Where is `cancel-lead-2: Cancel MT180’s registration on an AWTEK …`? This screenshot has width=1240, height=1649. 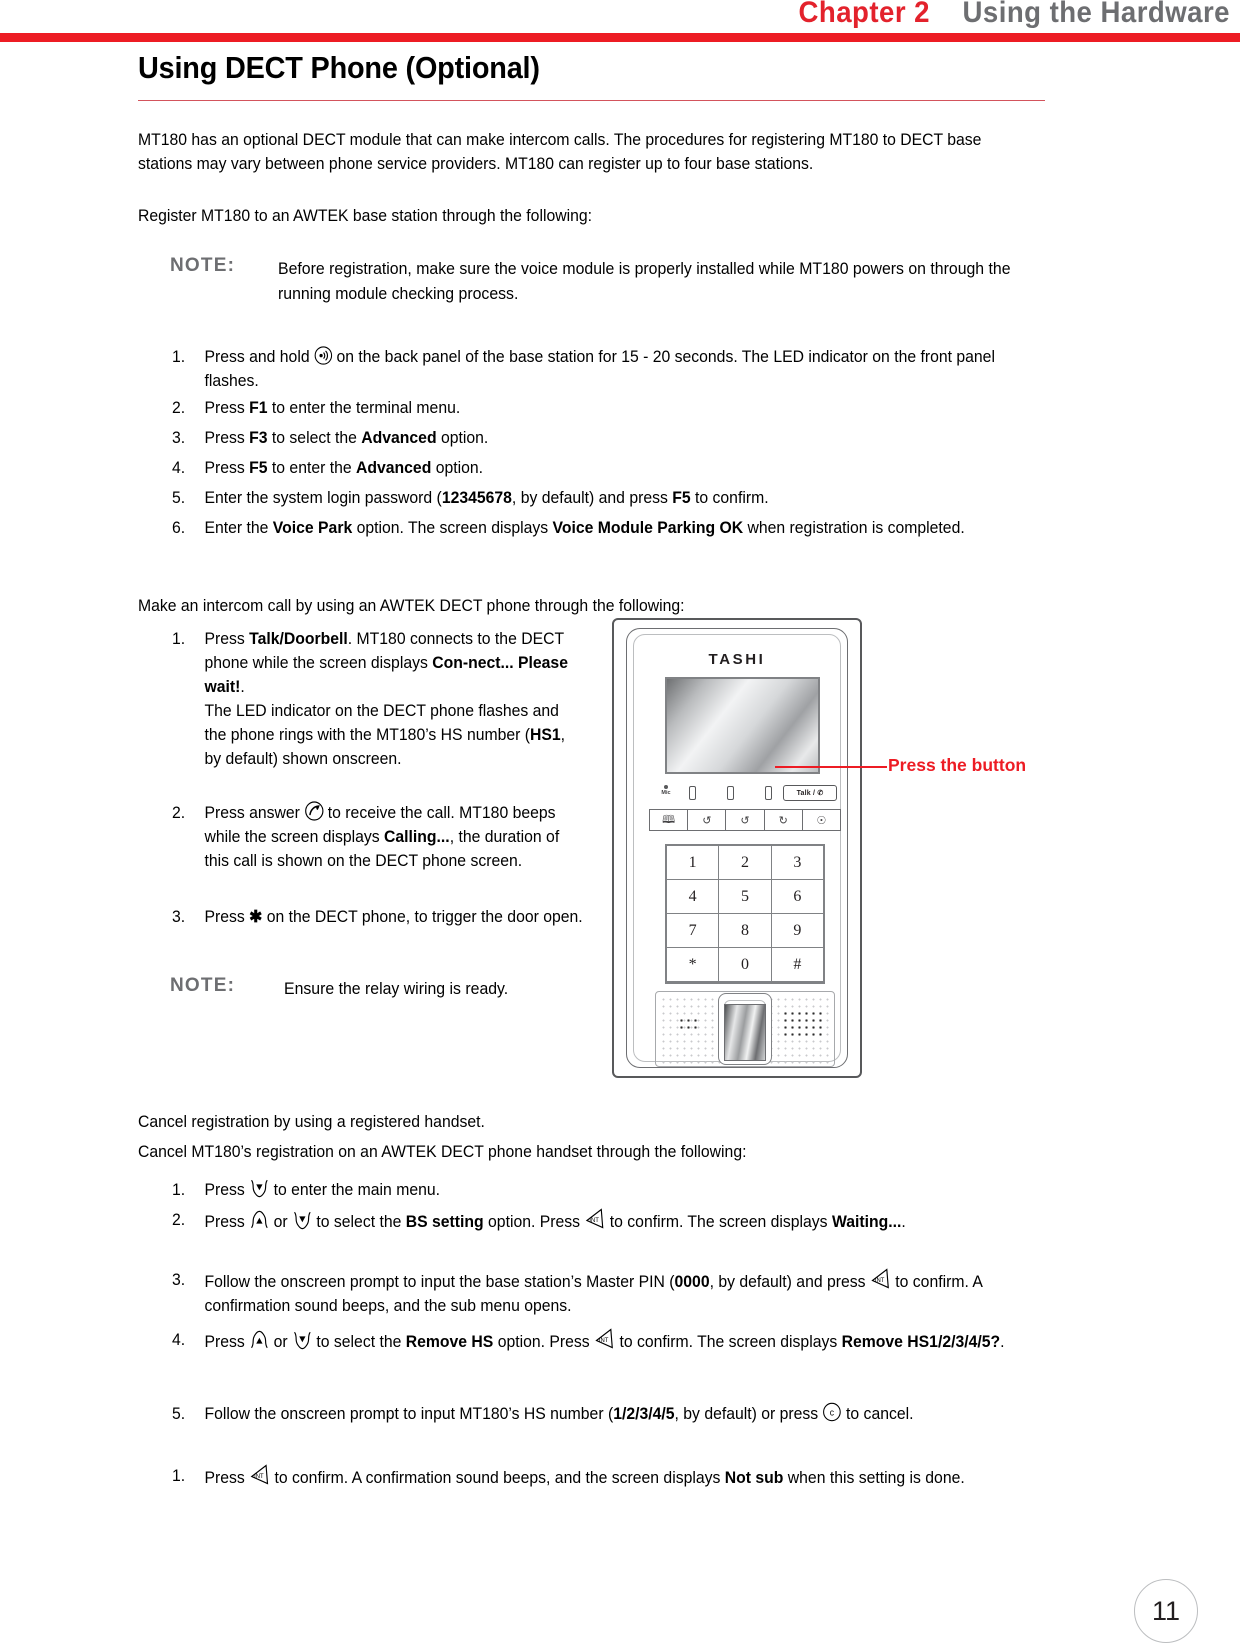 cancel-lead-2: Cancel MT180’s registration on an AWTEK … is located at coordinates (442, 1152).